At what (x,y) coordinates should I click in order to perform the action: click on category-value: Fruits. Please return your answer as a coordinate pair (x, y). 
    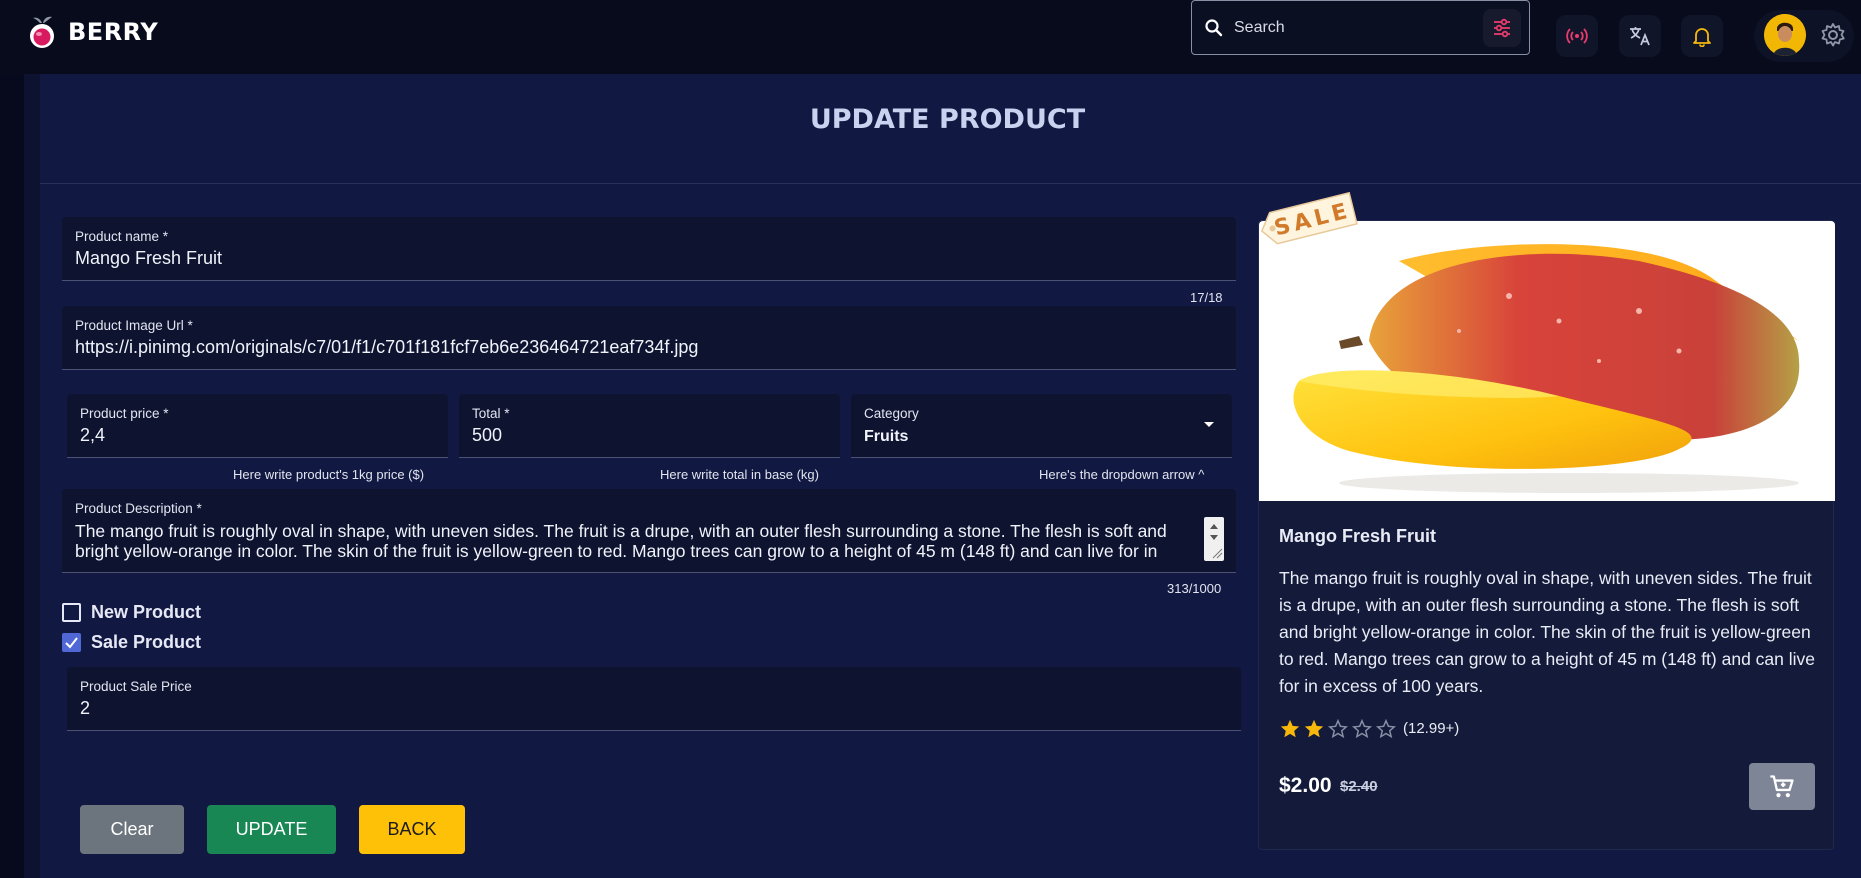
    Looking at the image, I should click on (886, 436).